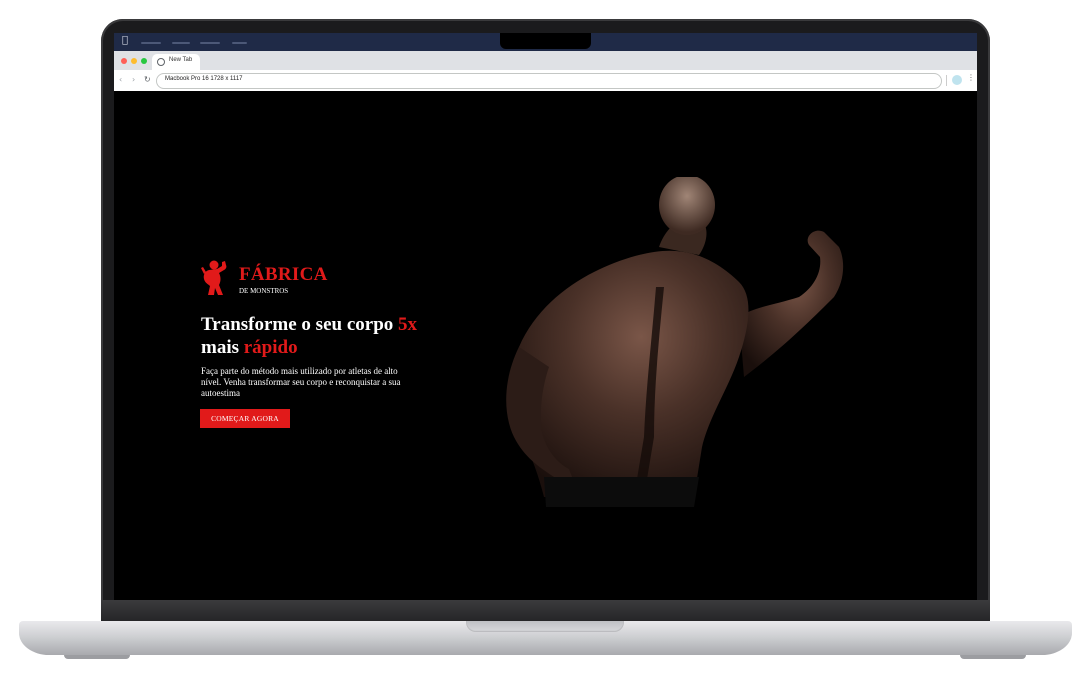  What do you see at coordinates (161, 62) in the screenshot?
I see `globe-icon` at bounding box center [161, 62].